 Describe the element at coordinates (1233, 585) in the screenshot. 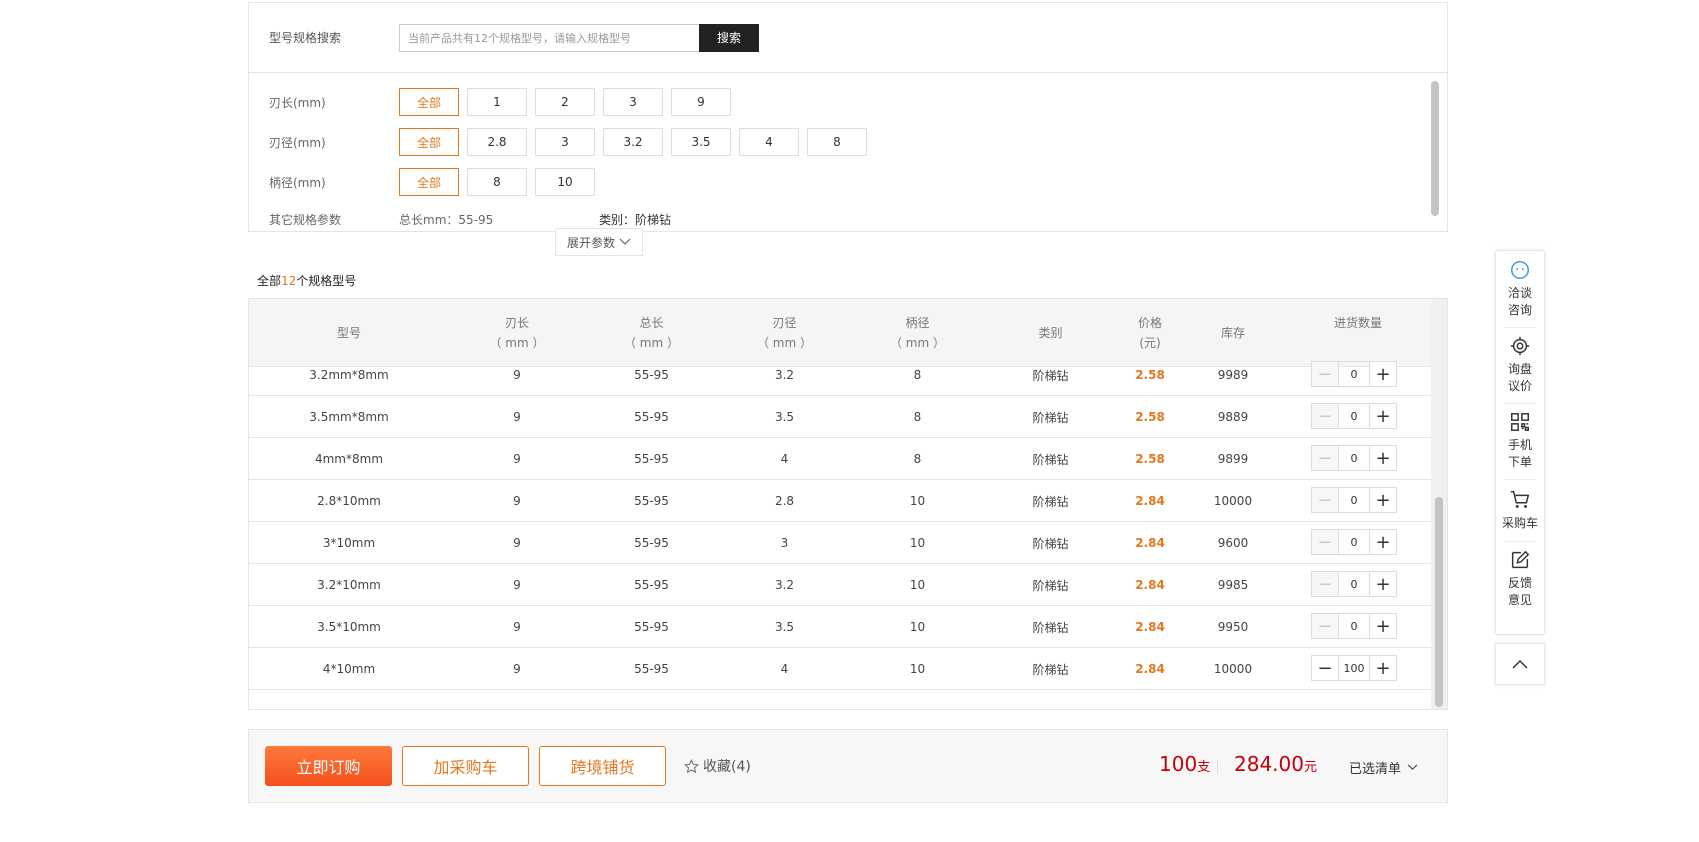

I see `cell-stock: 9985` at that location.